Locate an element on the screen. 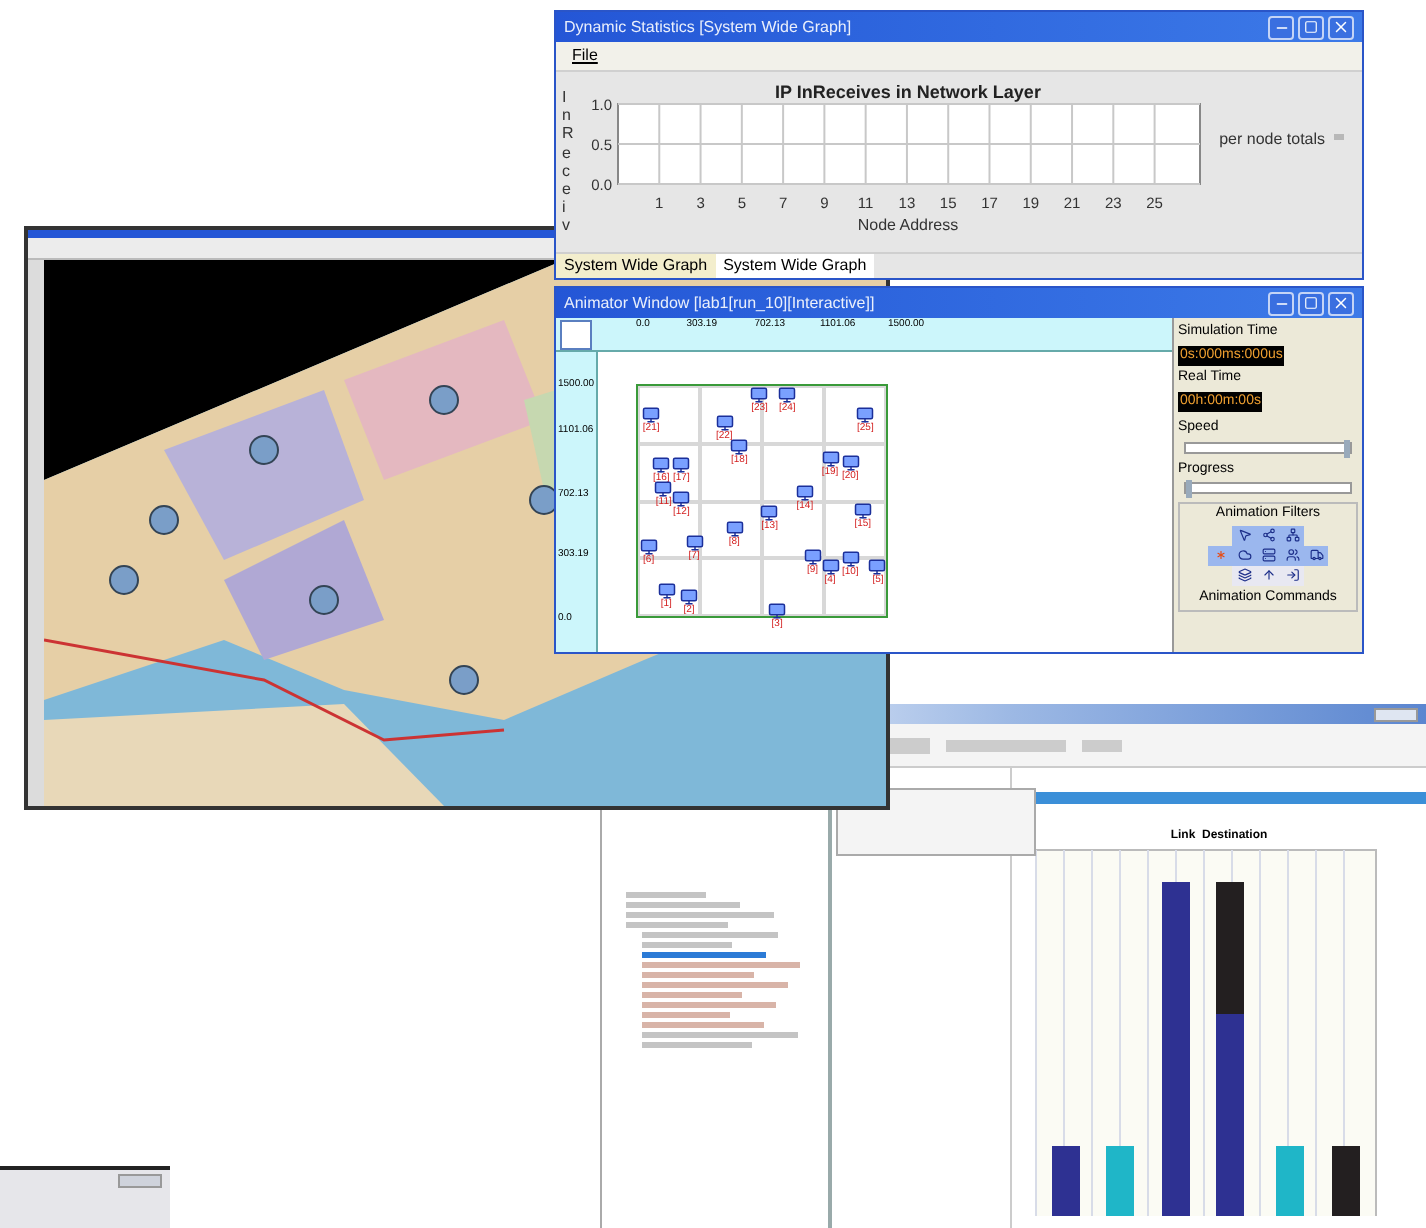 The image size is (1426, 1228). x-axis-label: Node Address is located at coordinates (907, 225).